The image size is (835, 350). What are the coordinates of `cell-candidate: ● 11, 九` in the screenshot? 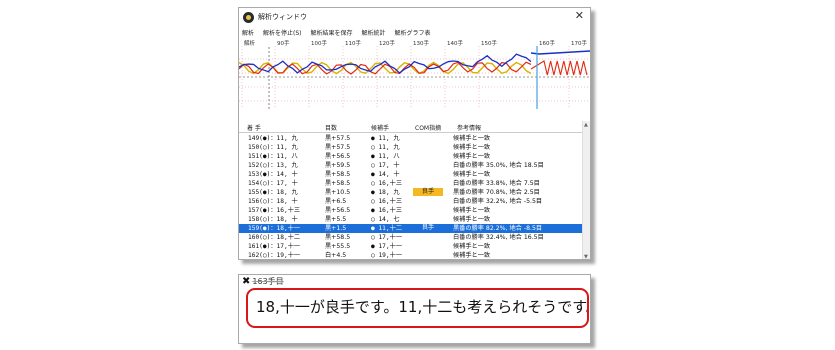 It's located at (385, 138).